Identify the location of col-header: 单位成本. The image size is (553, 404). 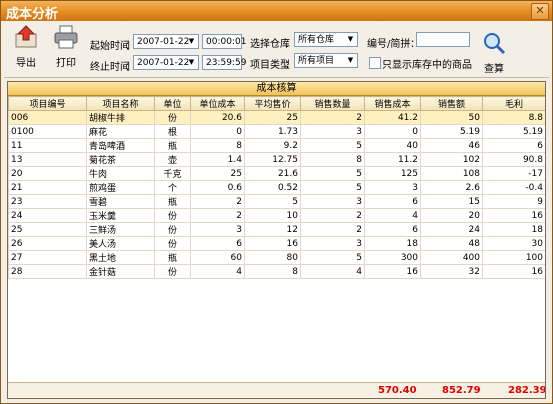
(217, 103).